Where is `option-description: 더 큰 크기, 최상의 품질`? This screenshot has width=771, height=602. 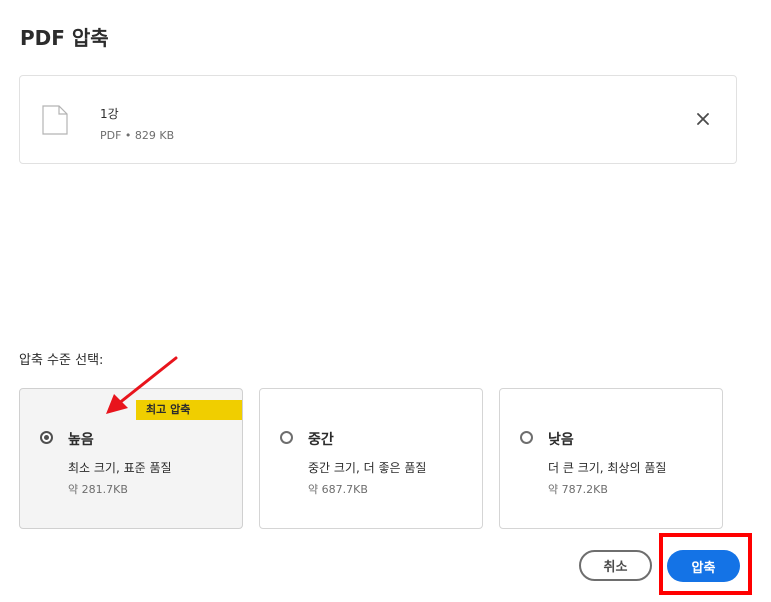
option-description: 더 큰 크기, 최상의 품질 is located at coordinates (607, 468).